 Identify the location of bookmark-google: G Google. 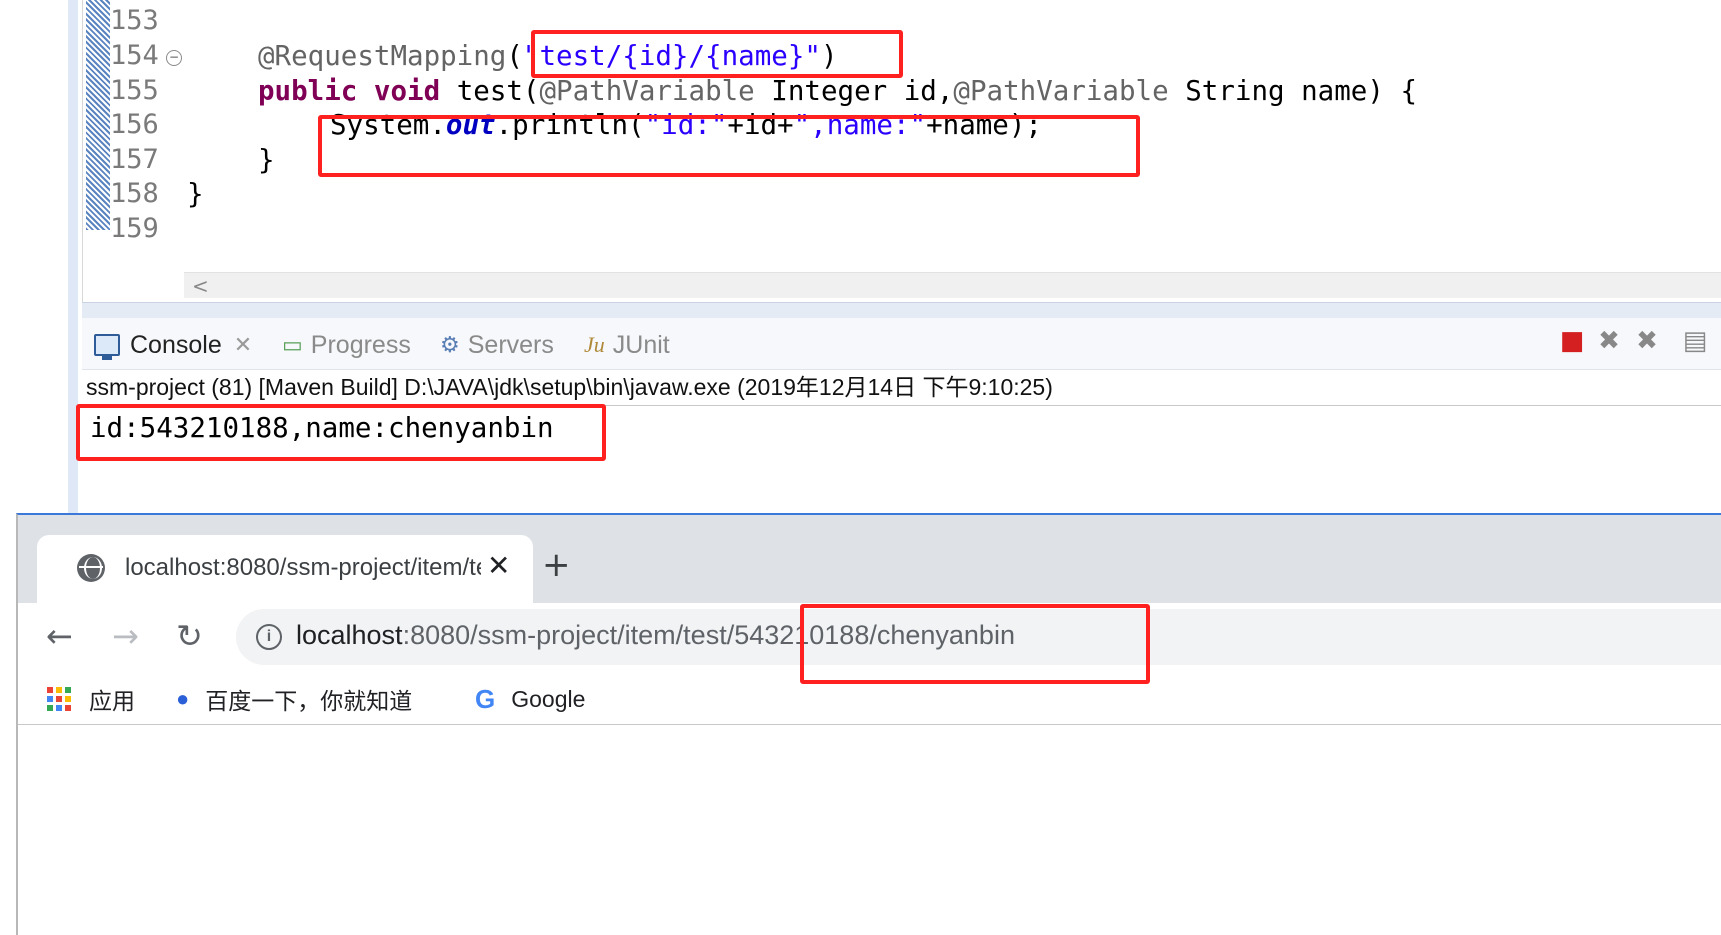
(530, 699).